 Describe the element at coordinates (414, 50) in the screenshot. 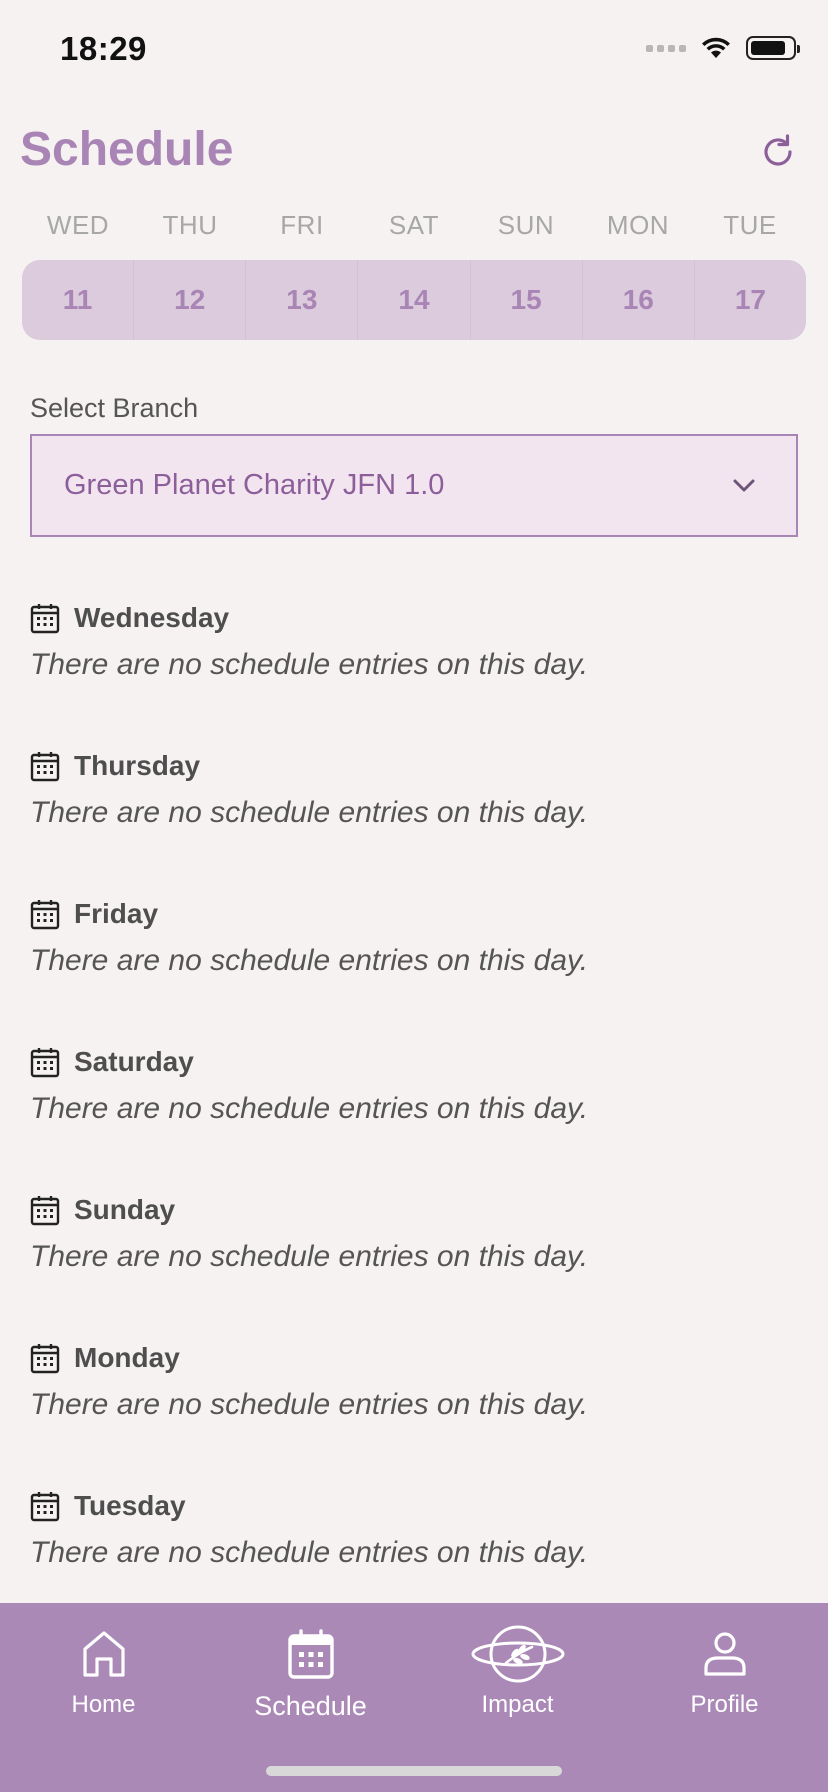

I see `status-bar: 18:29` at that location.